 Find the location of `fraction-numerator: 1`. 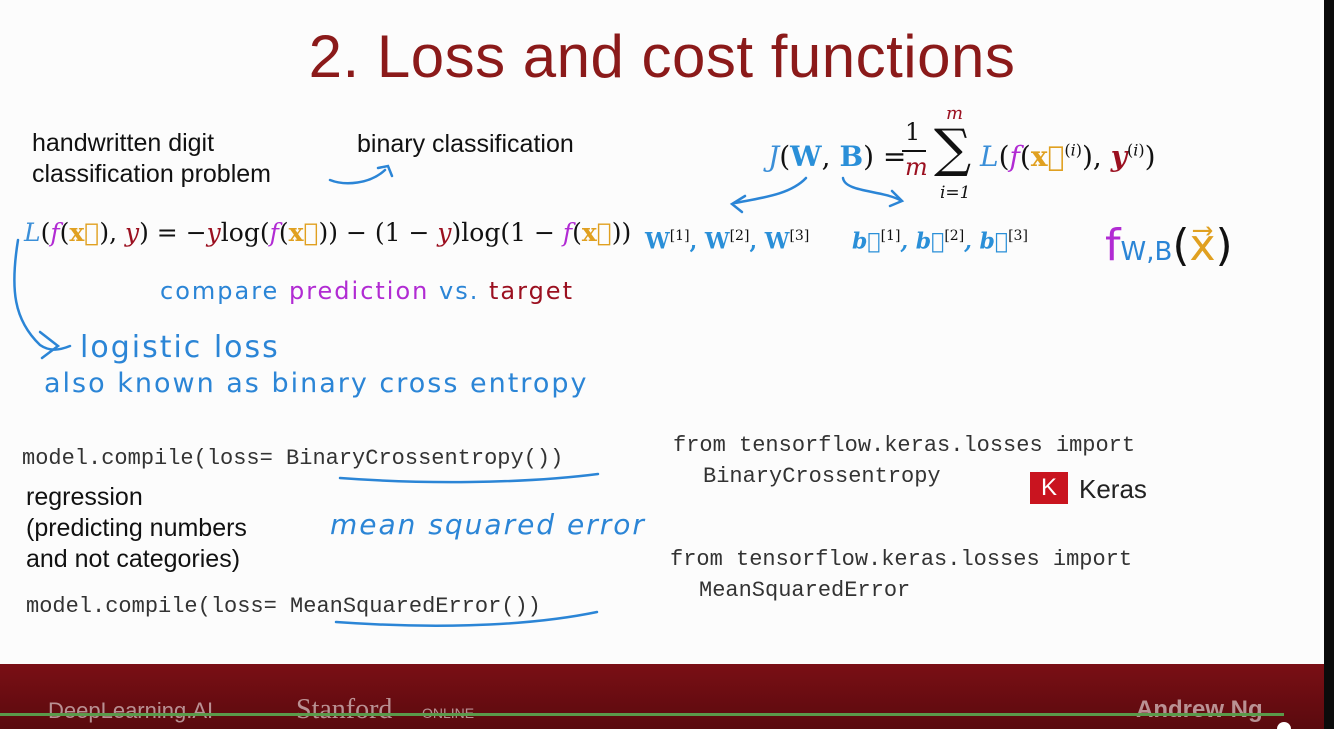

fraction-numerator: 1 is located at coordinates (913, 132).